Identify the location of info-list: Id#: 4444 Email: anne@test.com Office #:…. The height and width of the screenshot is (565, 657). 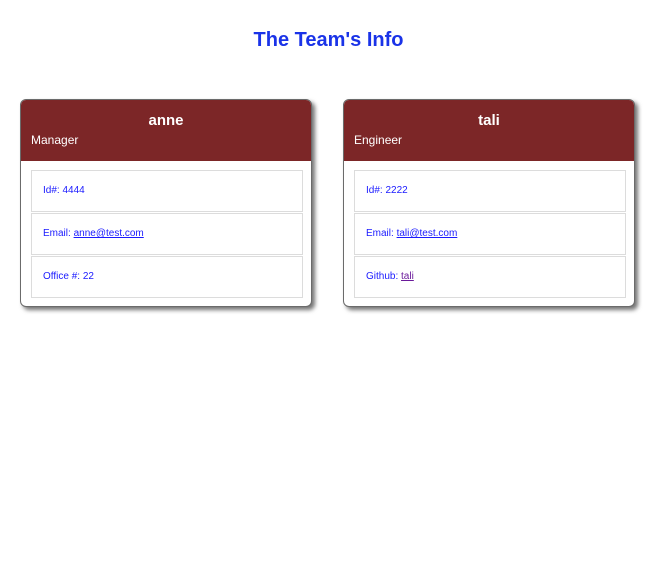
(167, 234).